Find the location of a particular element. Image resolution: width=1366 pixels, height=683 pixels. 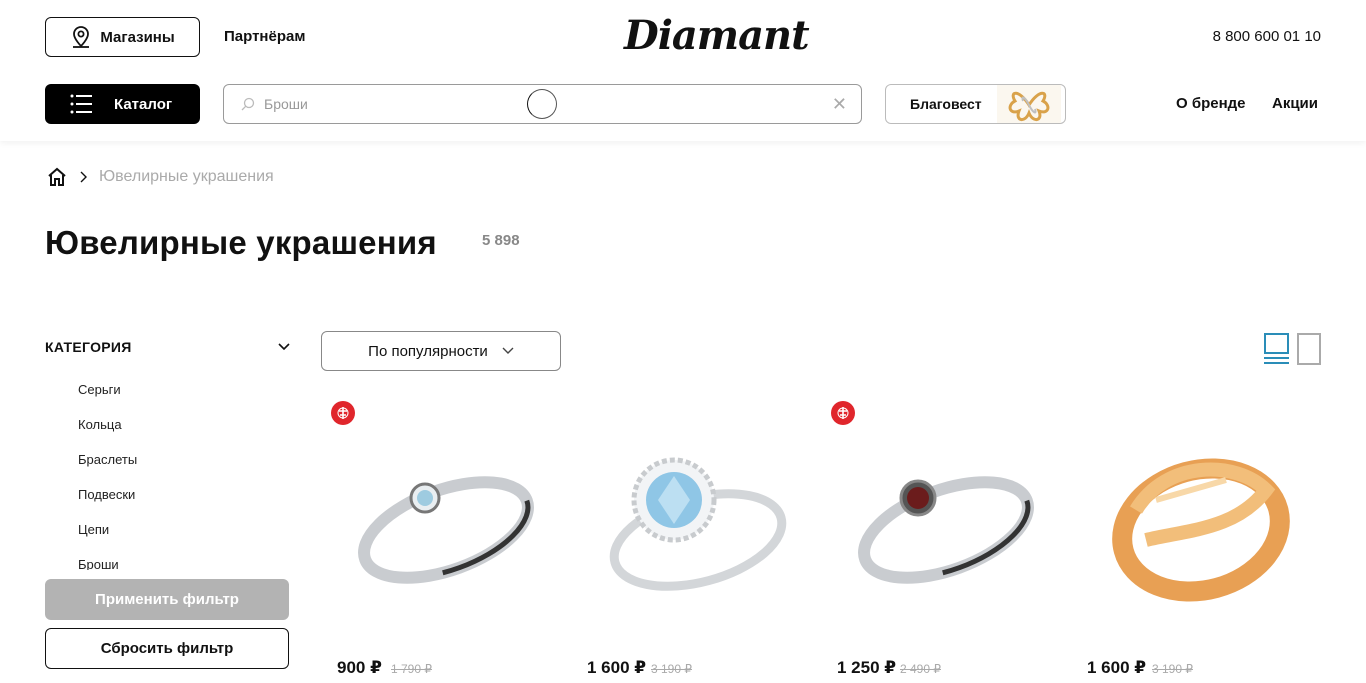

sort-selected-value: По популярности is located at coordinates (428, 351).